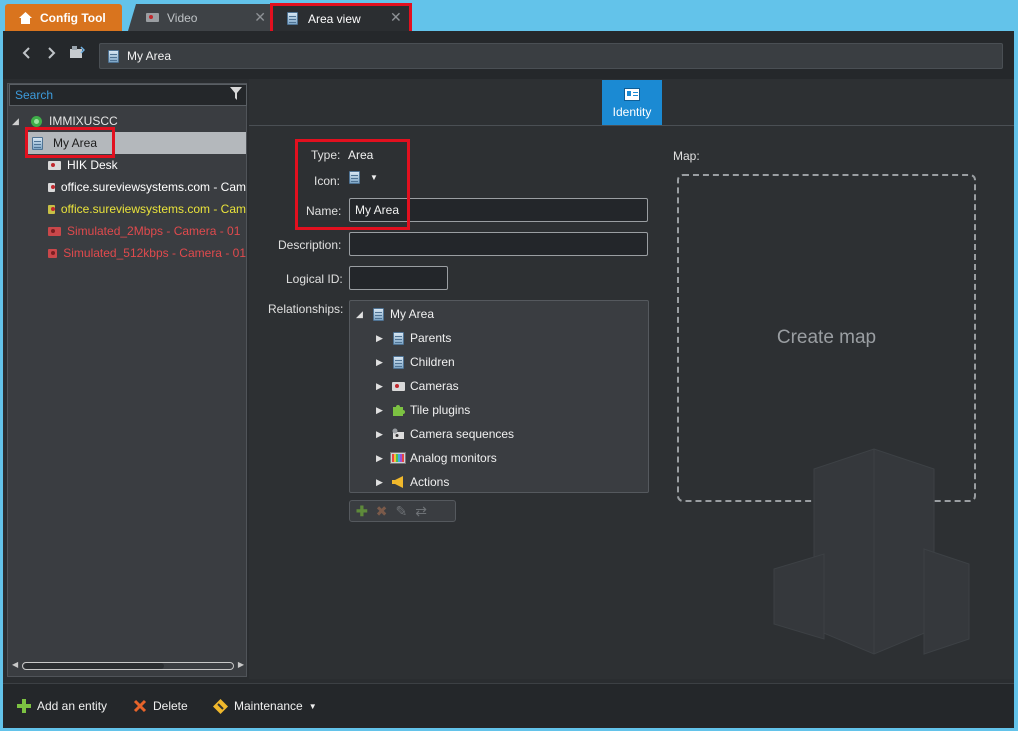 The image size is (1018, 731). I want to click on tree-item-camera: Simulated_512kbps - Camera - 01, so click(147, 253).